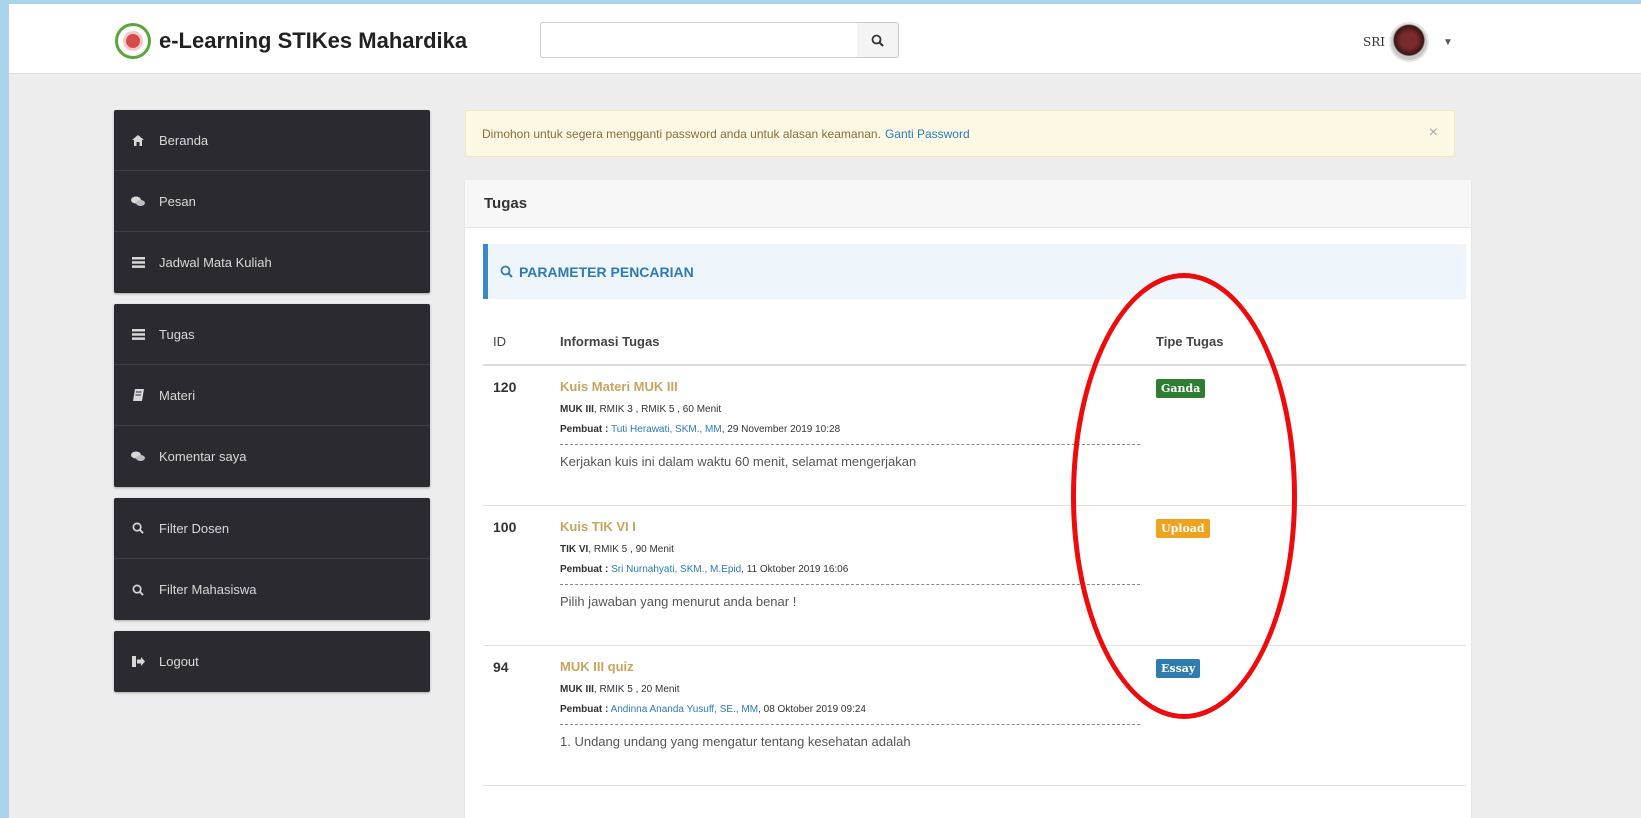  I want to click on search-button, so click(878, 40).